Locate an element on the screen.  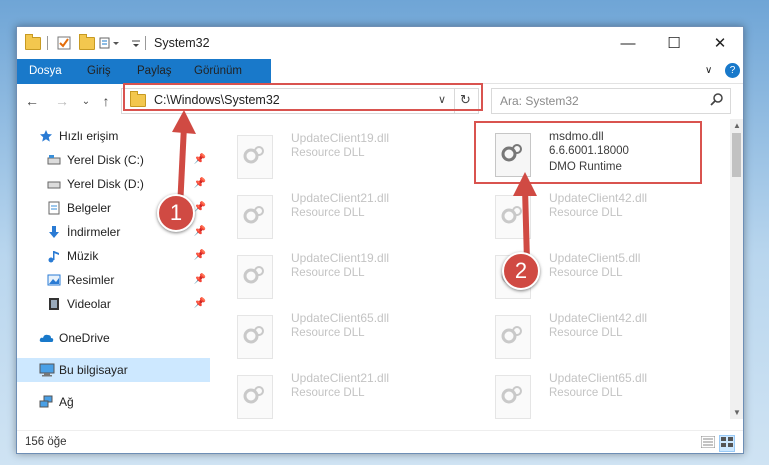
search-placeholder: Ara: System32 is located at coordinates (539, 101).